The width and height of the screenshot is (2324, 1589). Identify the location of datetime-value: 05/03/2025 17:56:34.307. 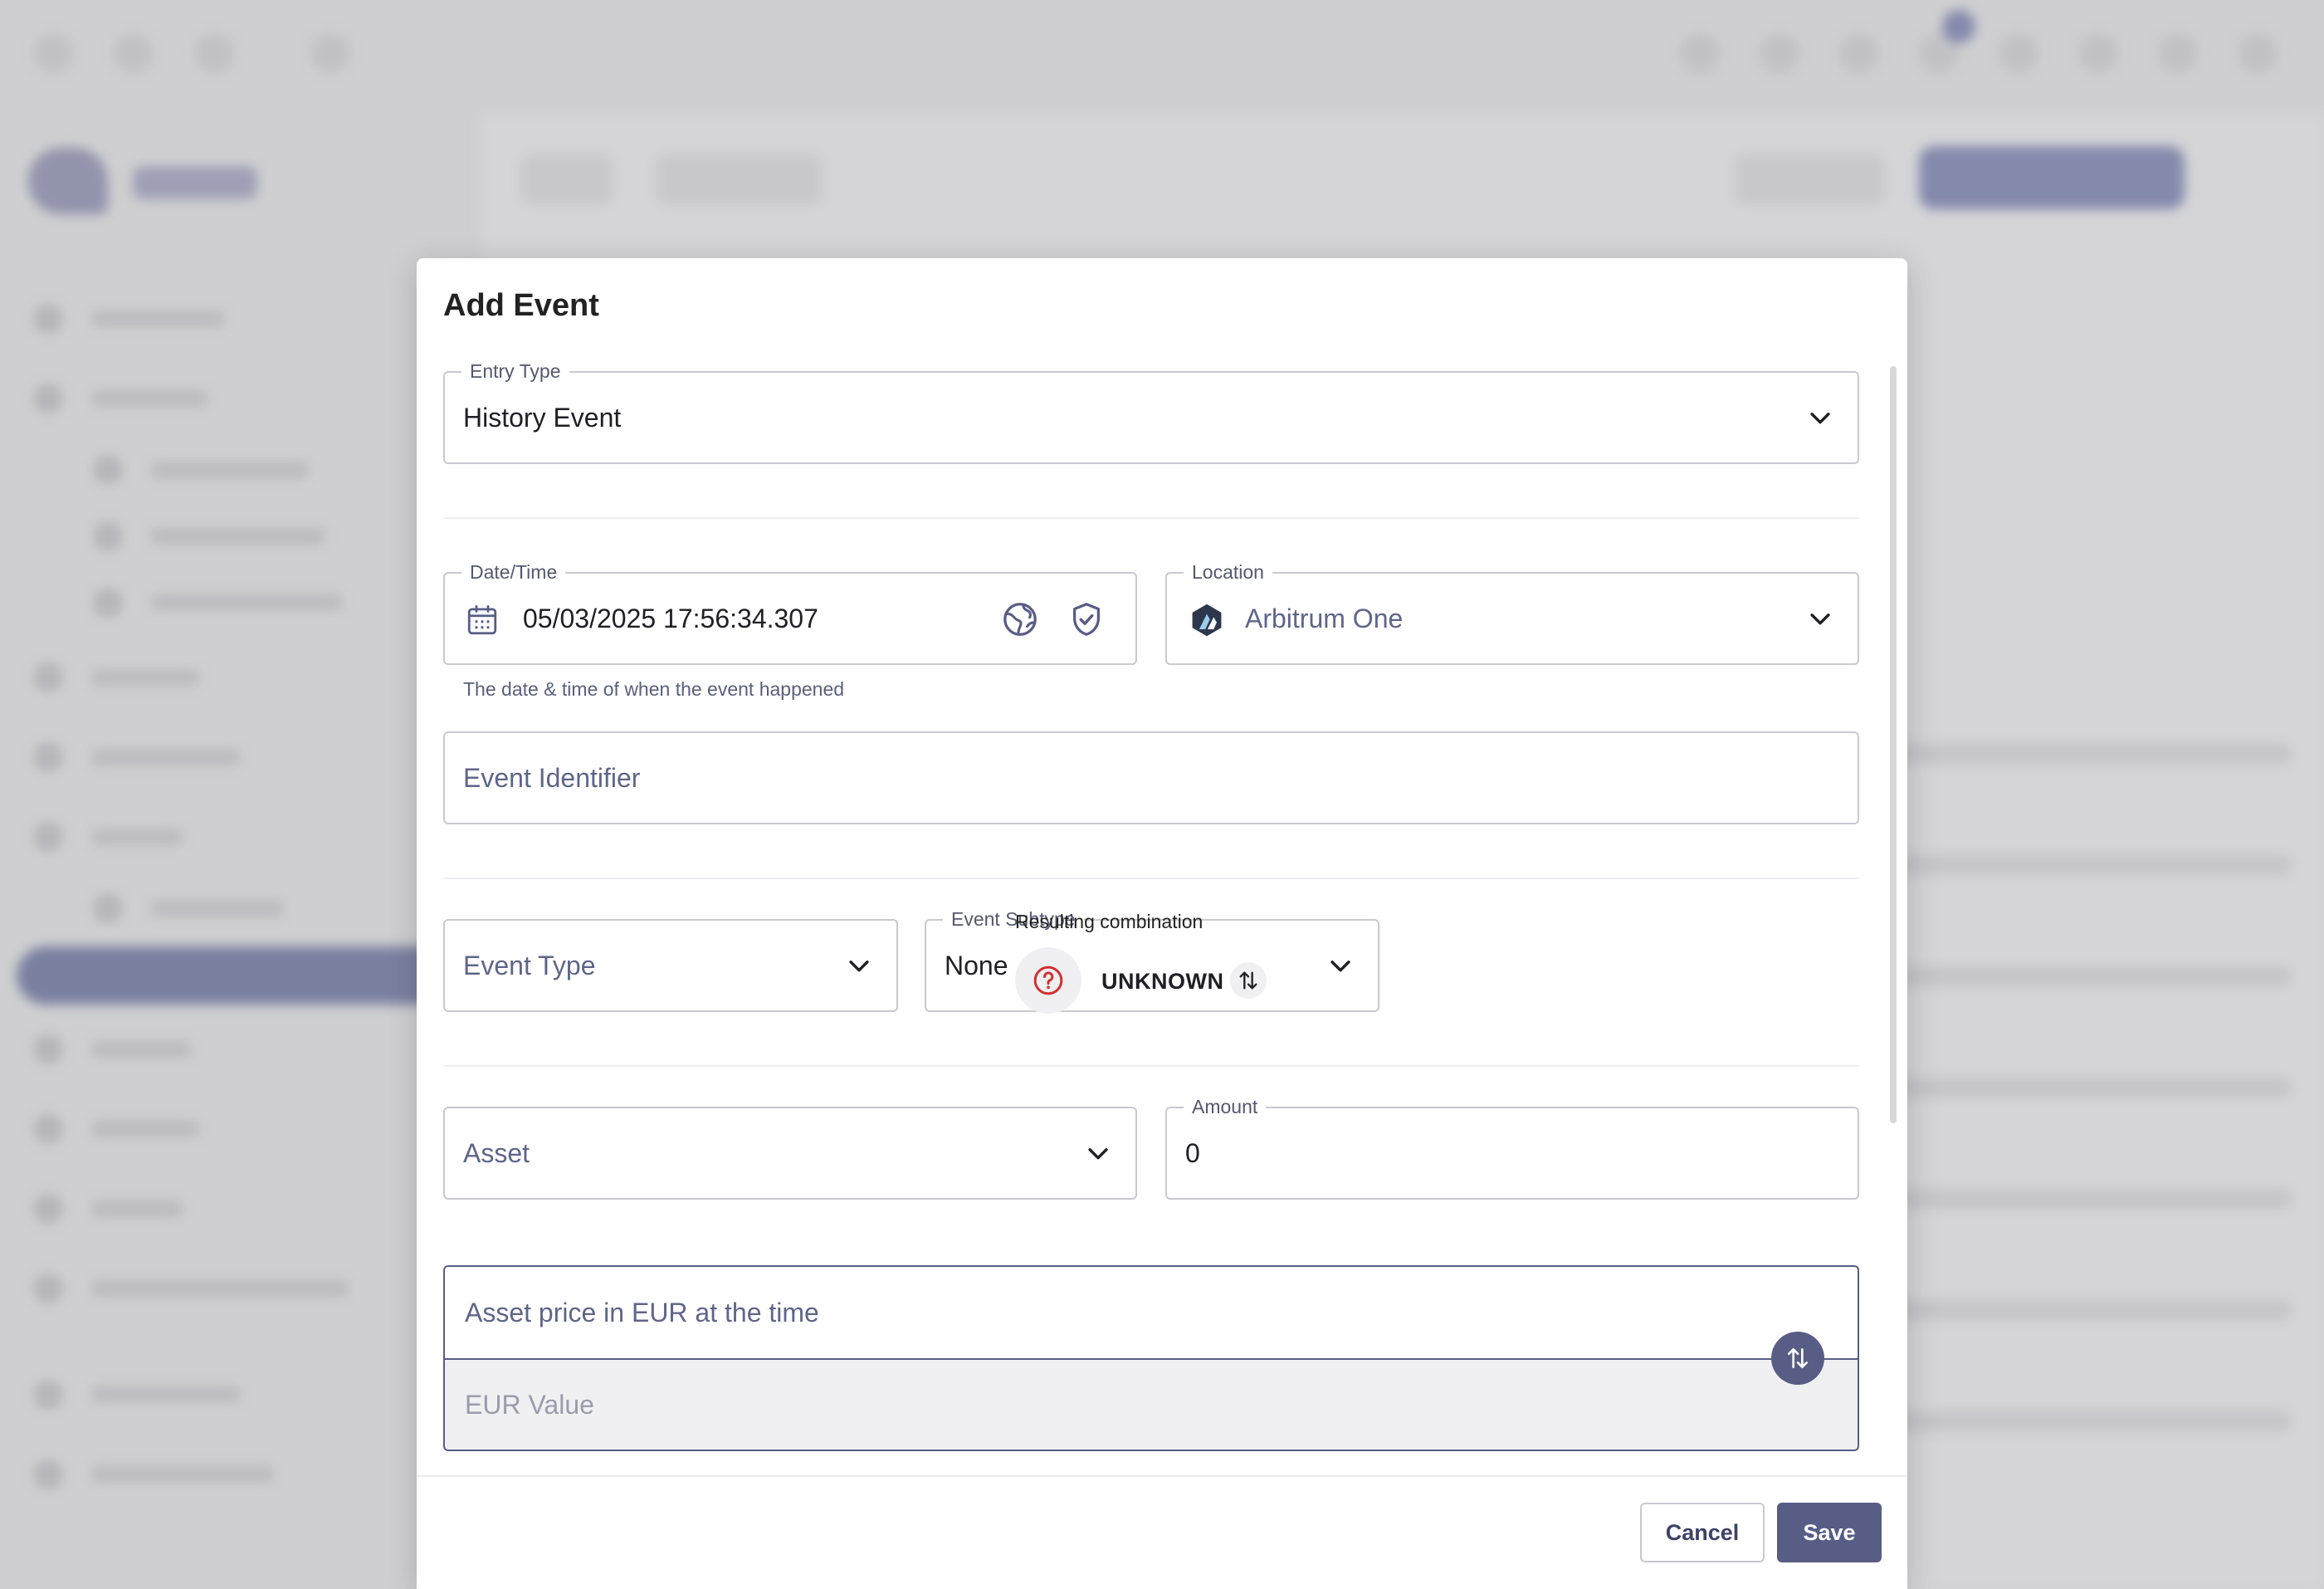
(670, 618).